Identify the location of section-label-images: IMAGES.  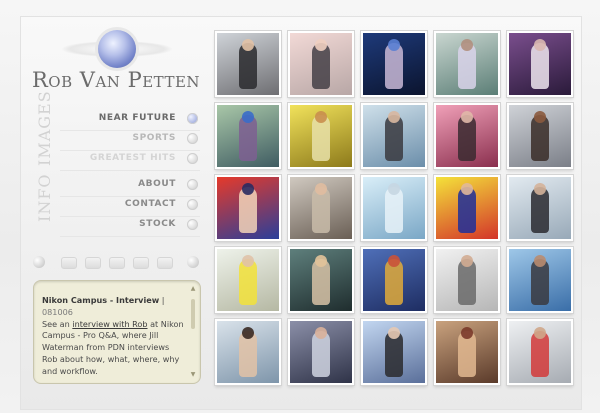
(44, 128).